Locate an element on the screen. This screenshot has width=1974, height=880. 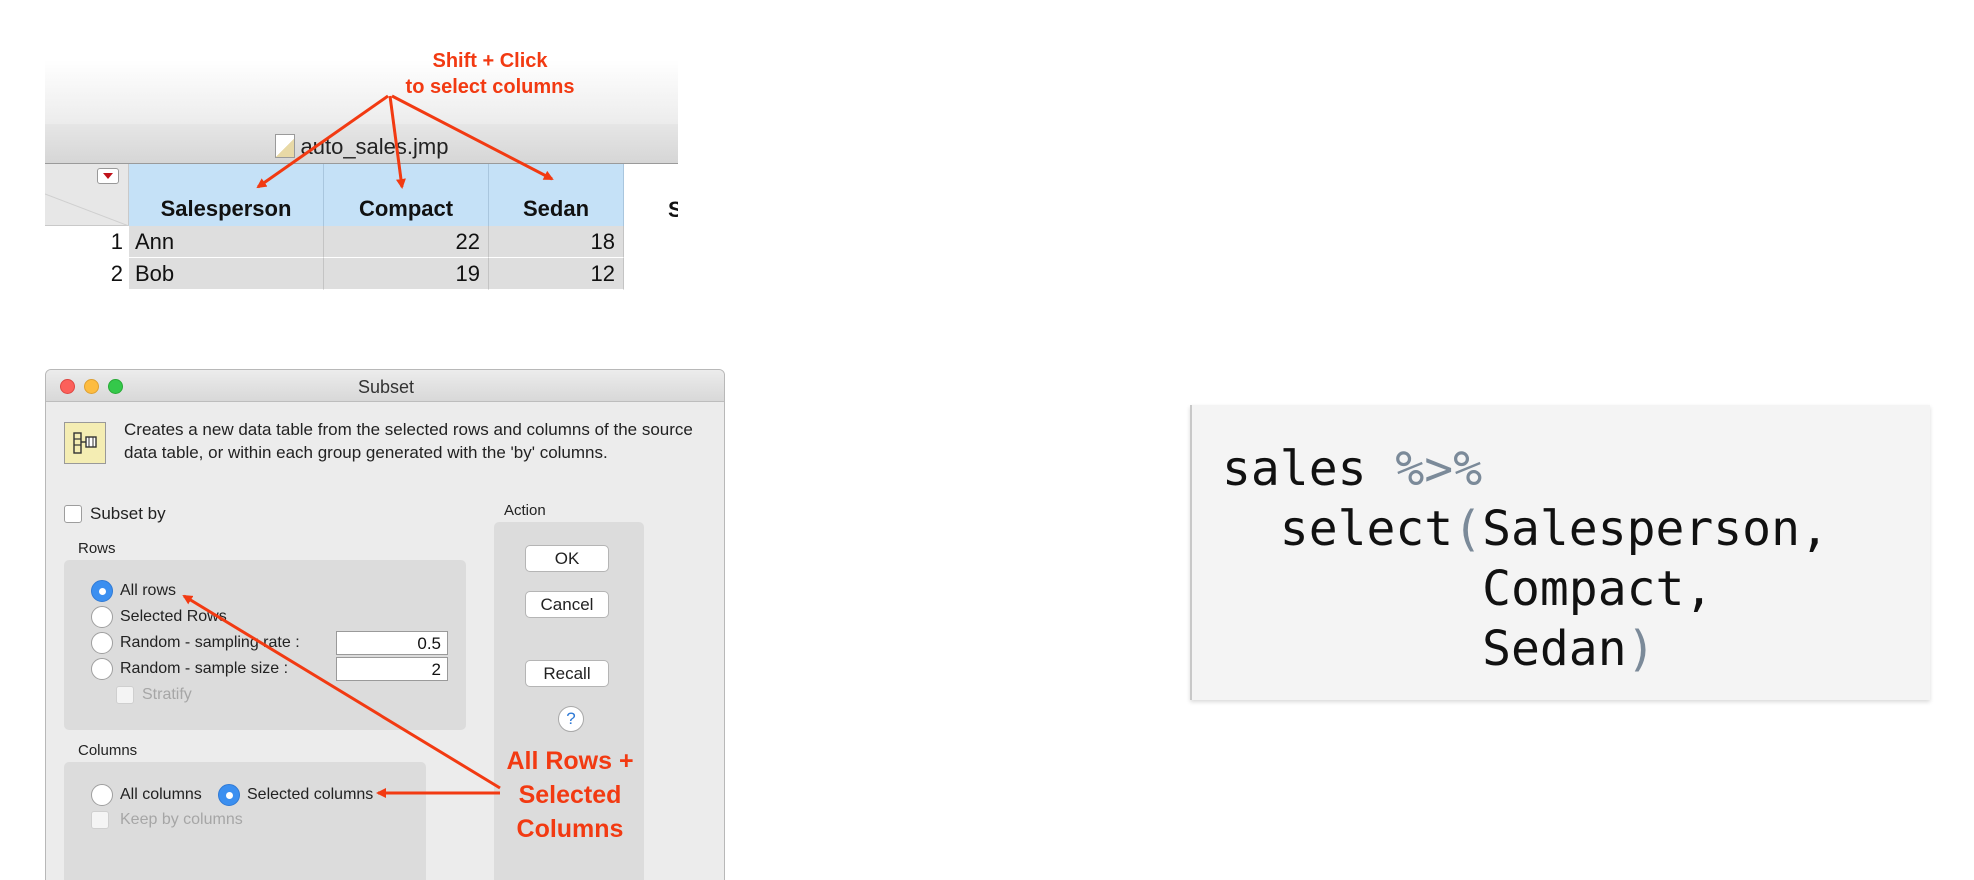
code-arg-compact: Compact, is located at coordinates (1598, 589).